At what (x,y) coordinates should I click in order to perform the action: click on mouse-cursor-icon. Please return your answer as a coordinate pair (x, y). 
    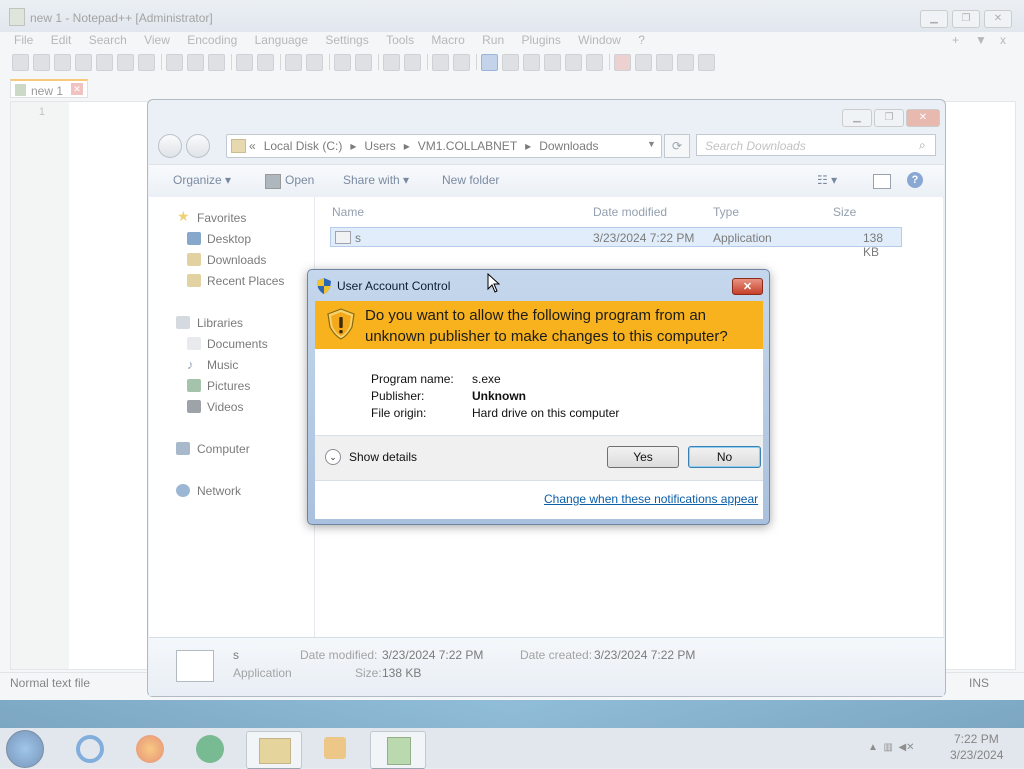
    Looking at the image, I should click on (493, 283).